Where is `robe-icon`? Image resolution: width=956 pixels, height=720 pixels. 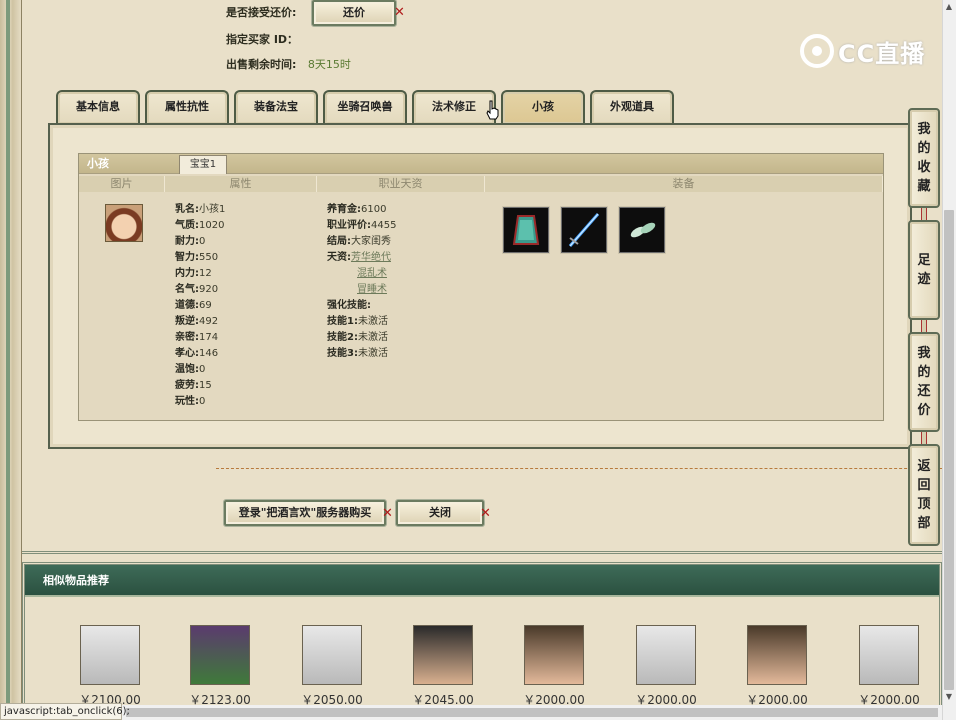 robe-icon is located at coordinates (526, 230).